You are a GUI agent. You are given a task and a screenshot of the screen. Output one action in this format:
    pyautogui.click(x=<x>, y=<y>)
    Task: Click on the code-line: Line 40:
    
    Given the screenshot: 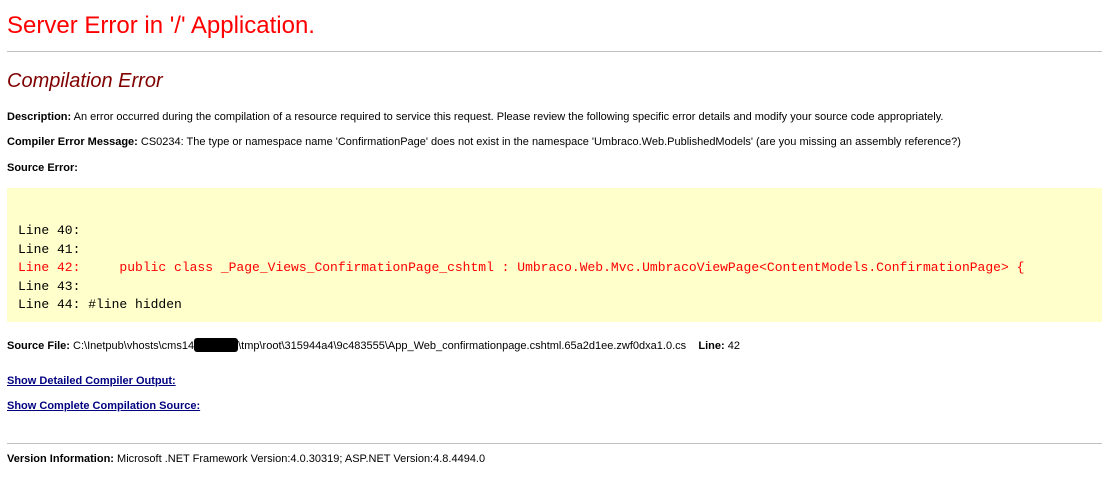 What is the action you would take?
    pyautogui.click(x=49, y=230)
    